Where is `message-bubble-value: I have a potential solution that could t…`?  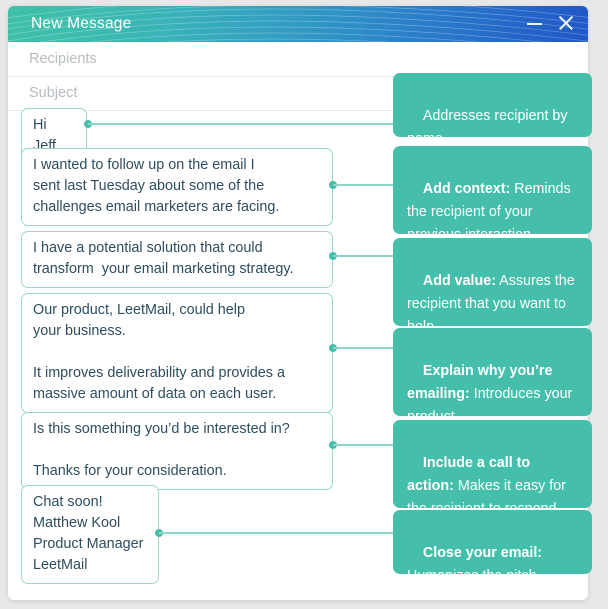 message-bubble-value: I have a potential solution that could t… is located at coordinates (177, 259).